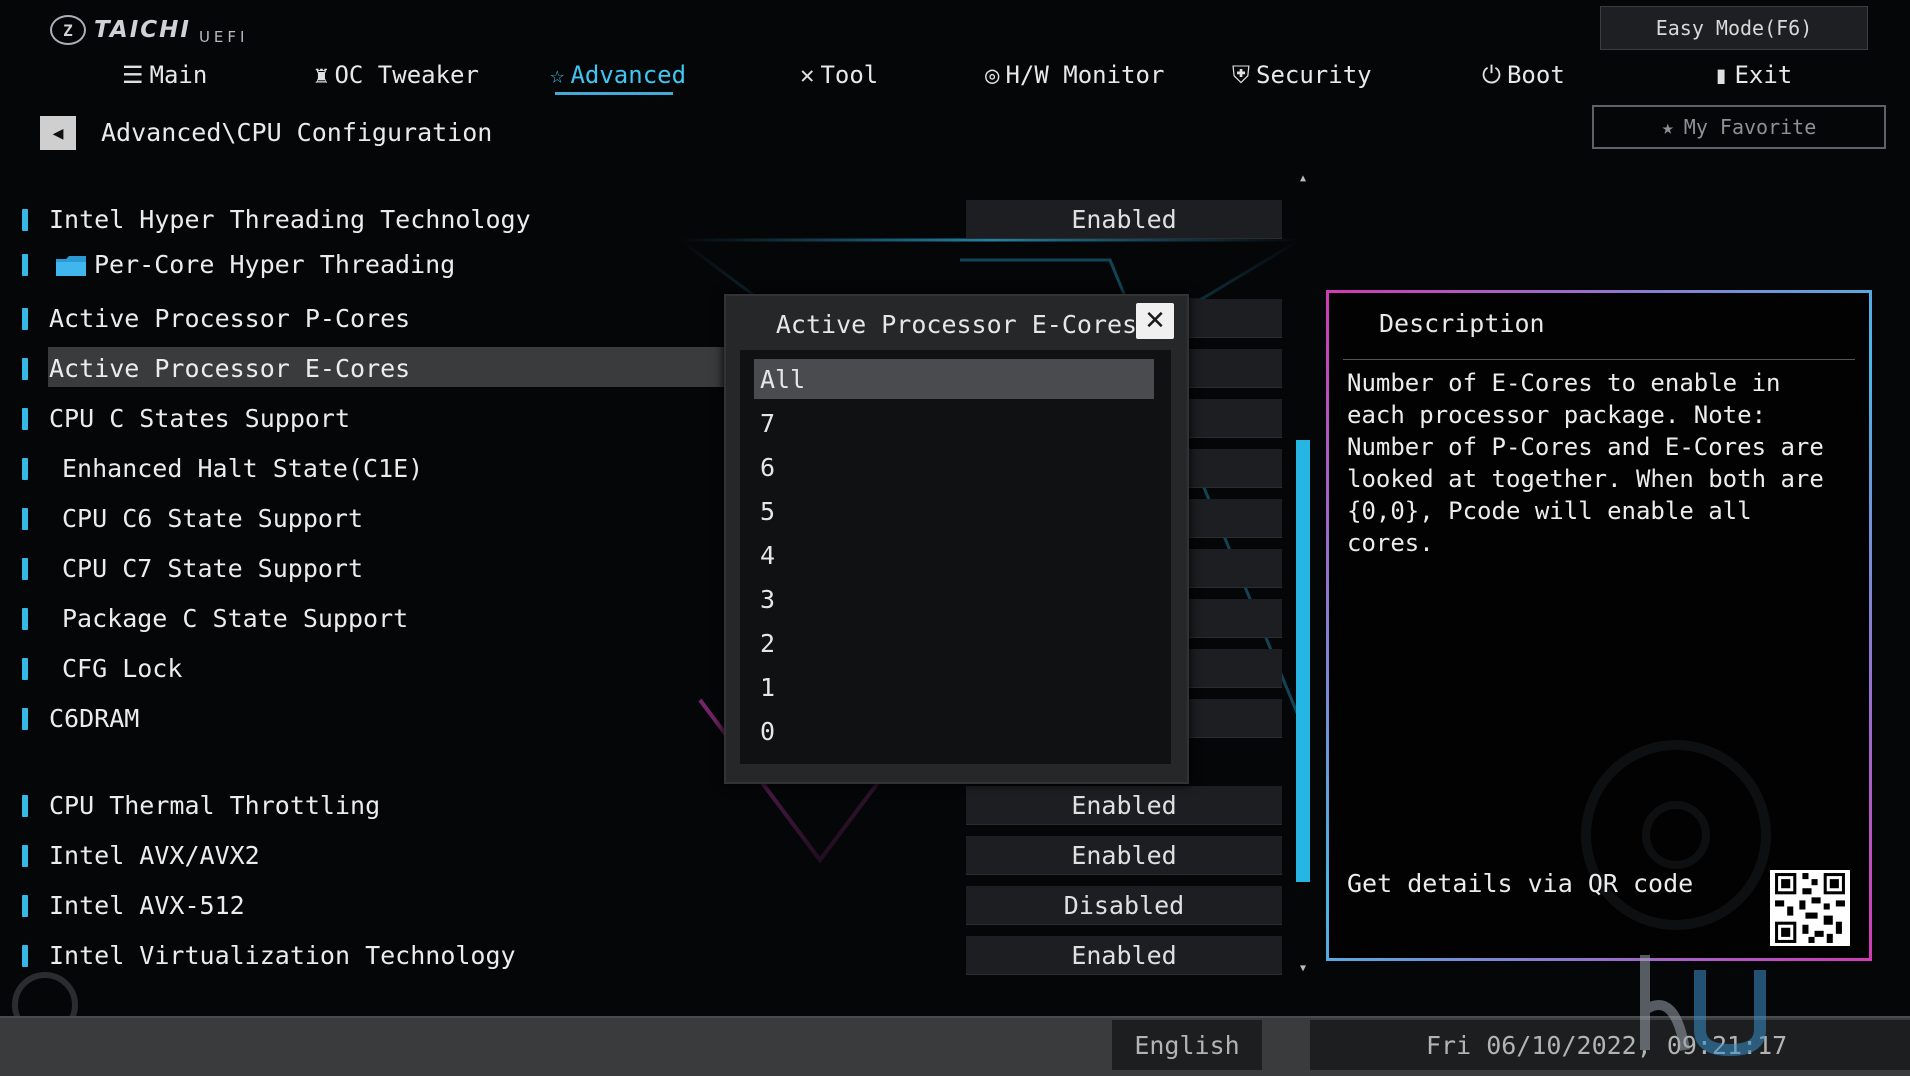 This screenshot has height=1076, width=1910. What do you see at coordinates (154, 855) in the screenshot?
I see `setting-label: Intel AVX/AVX2` at bounding box center [154, 855].